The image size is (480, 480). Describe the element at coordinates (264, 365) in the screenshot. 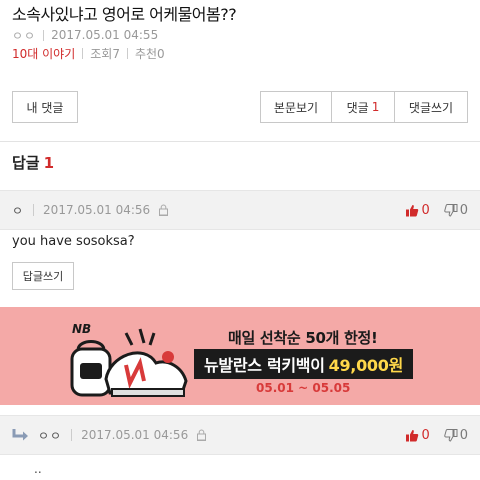

I see `banner-offer-text: 뉴발란스 럭키백이` at that location.